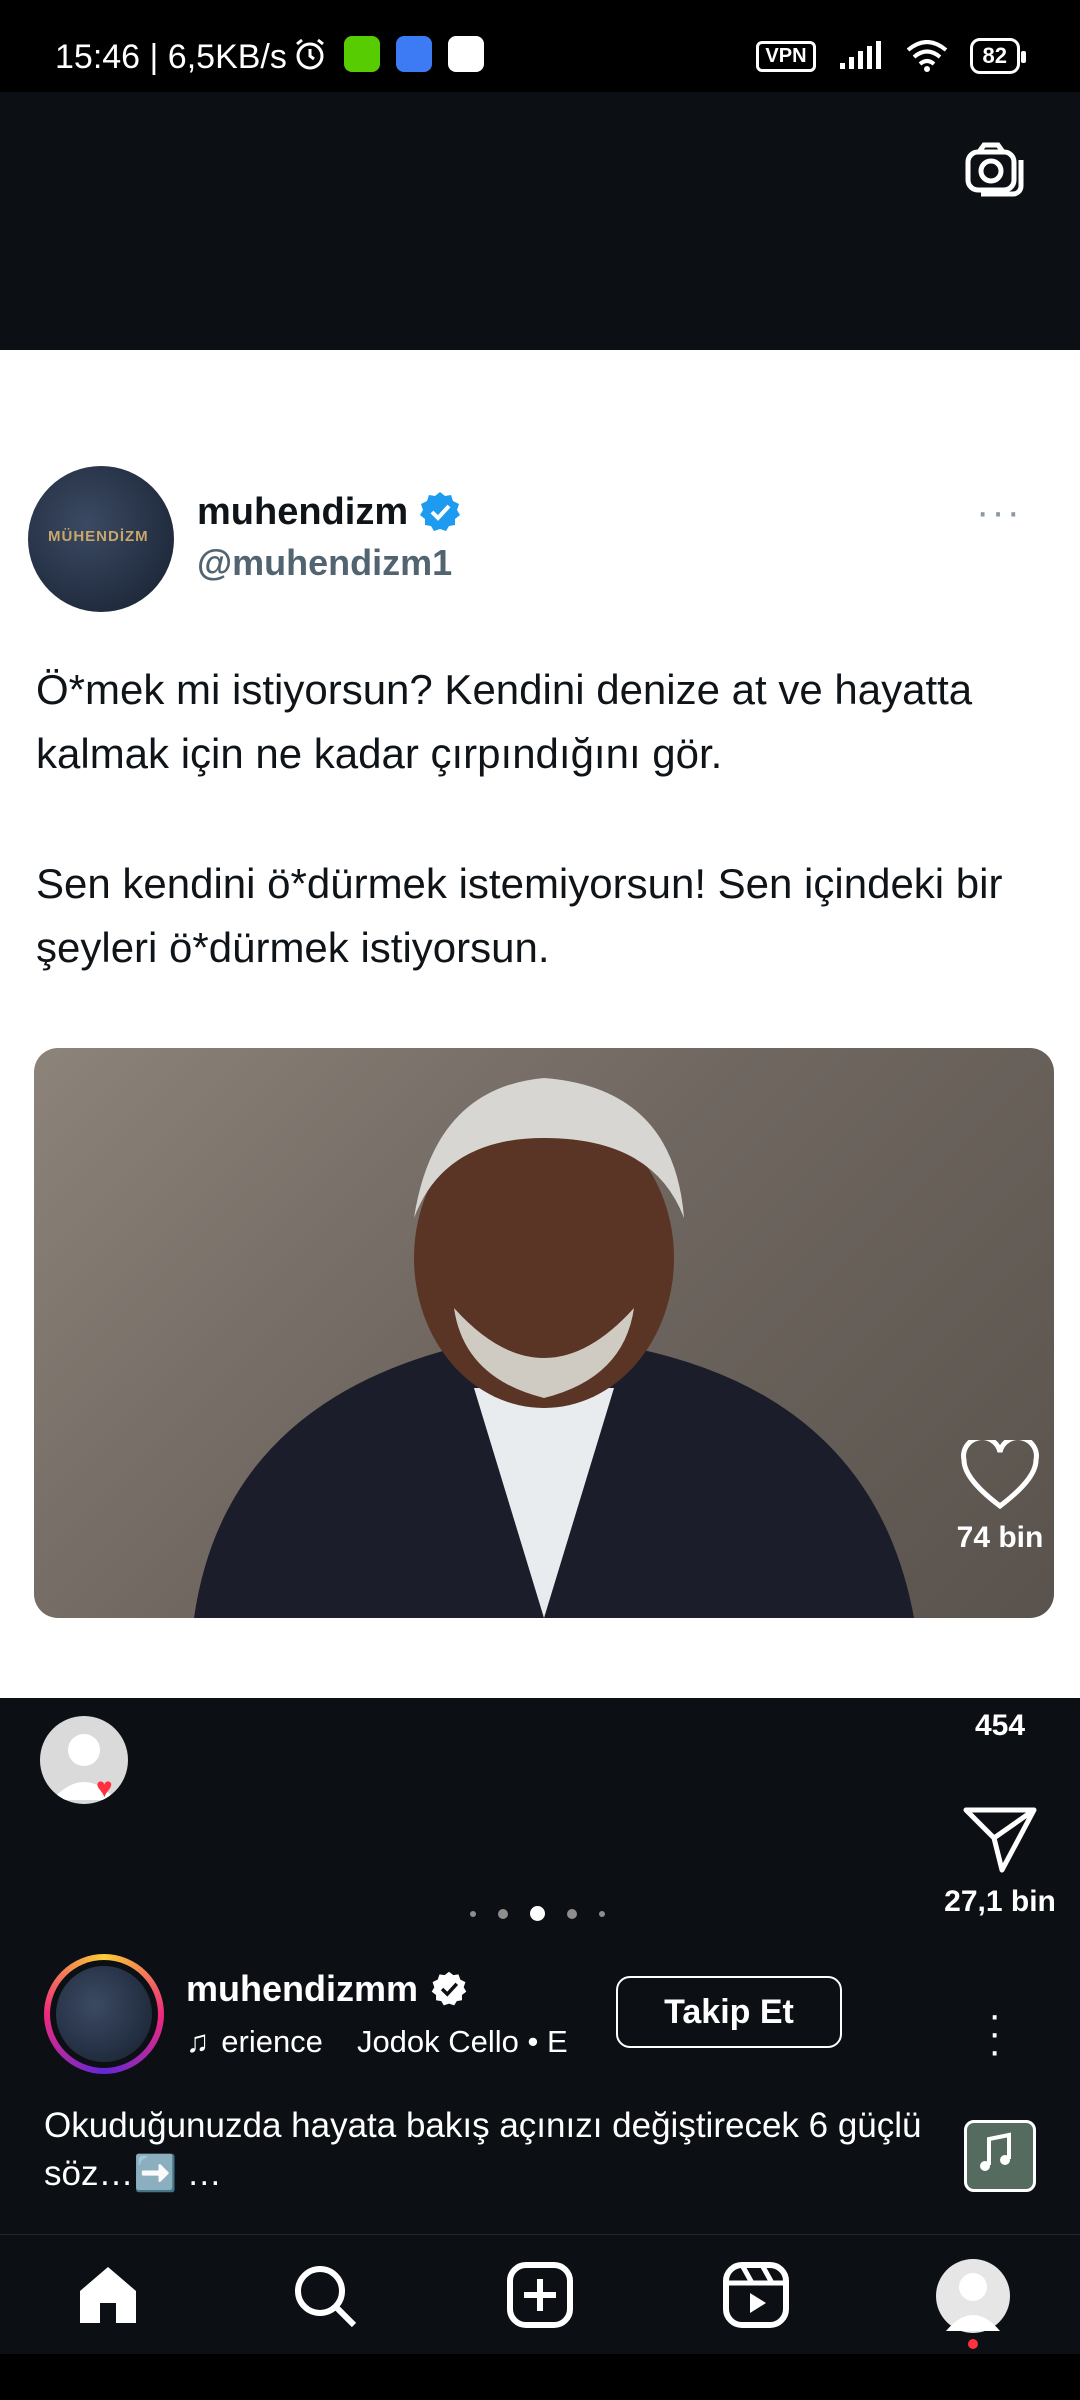 Image resolution: width=1080 pixels, height=2400 pixels. What do you see at coordinates (171, 57) in the screenshot?
I see `status-time: 15:46 | 6,5KB/s` at bounding box center [171, 57].